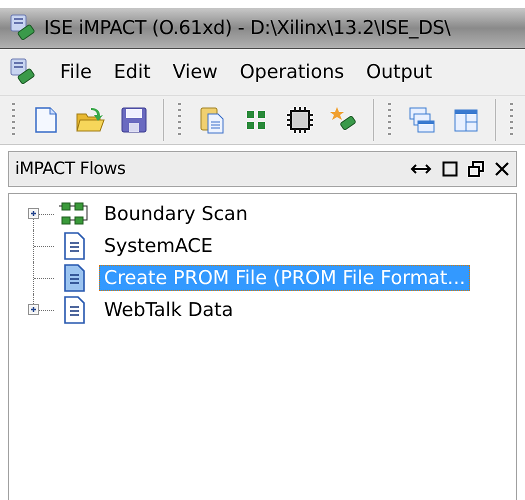 The height and width of the screenshot is (500, 525). Describe the element at coordinates (422, 120) in the screenshot. I see `cascade-windows-icon` at that location.